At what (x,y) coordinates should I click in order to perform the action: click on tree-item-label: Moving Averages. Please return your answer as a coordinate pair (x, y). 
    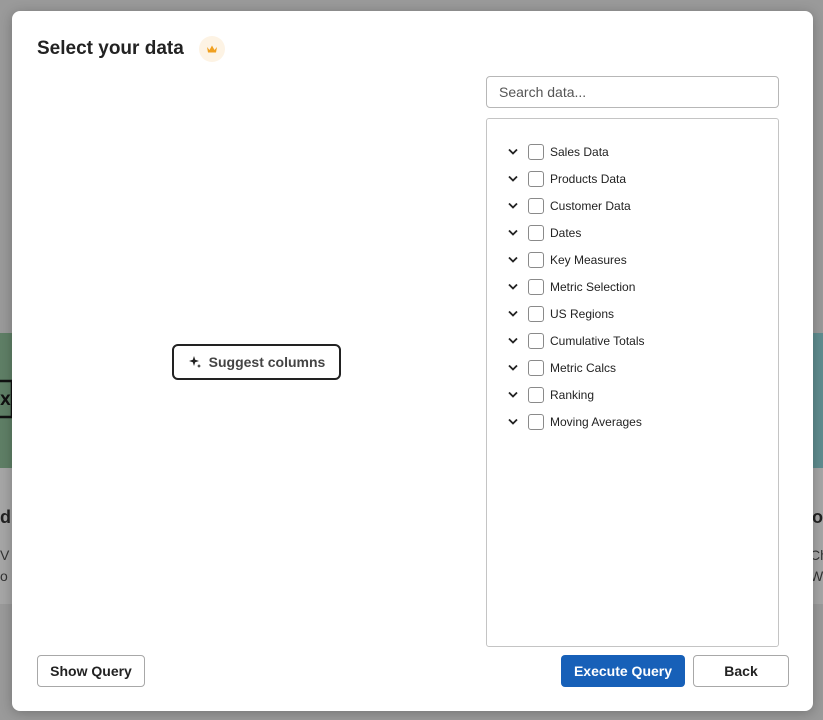
    Looking at the image, I should click on (596, 421).